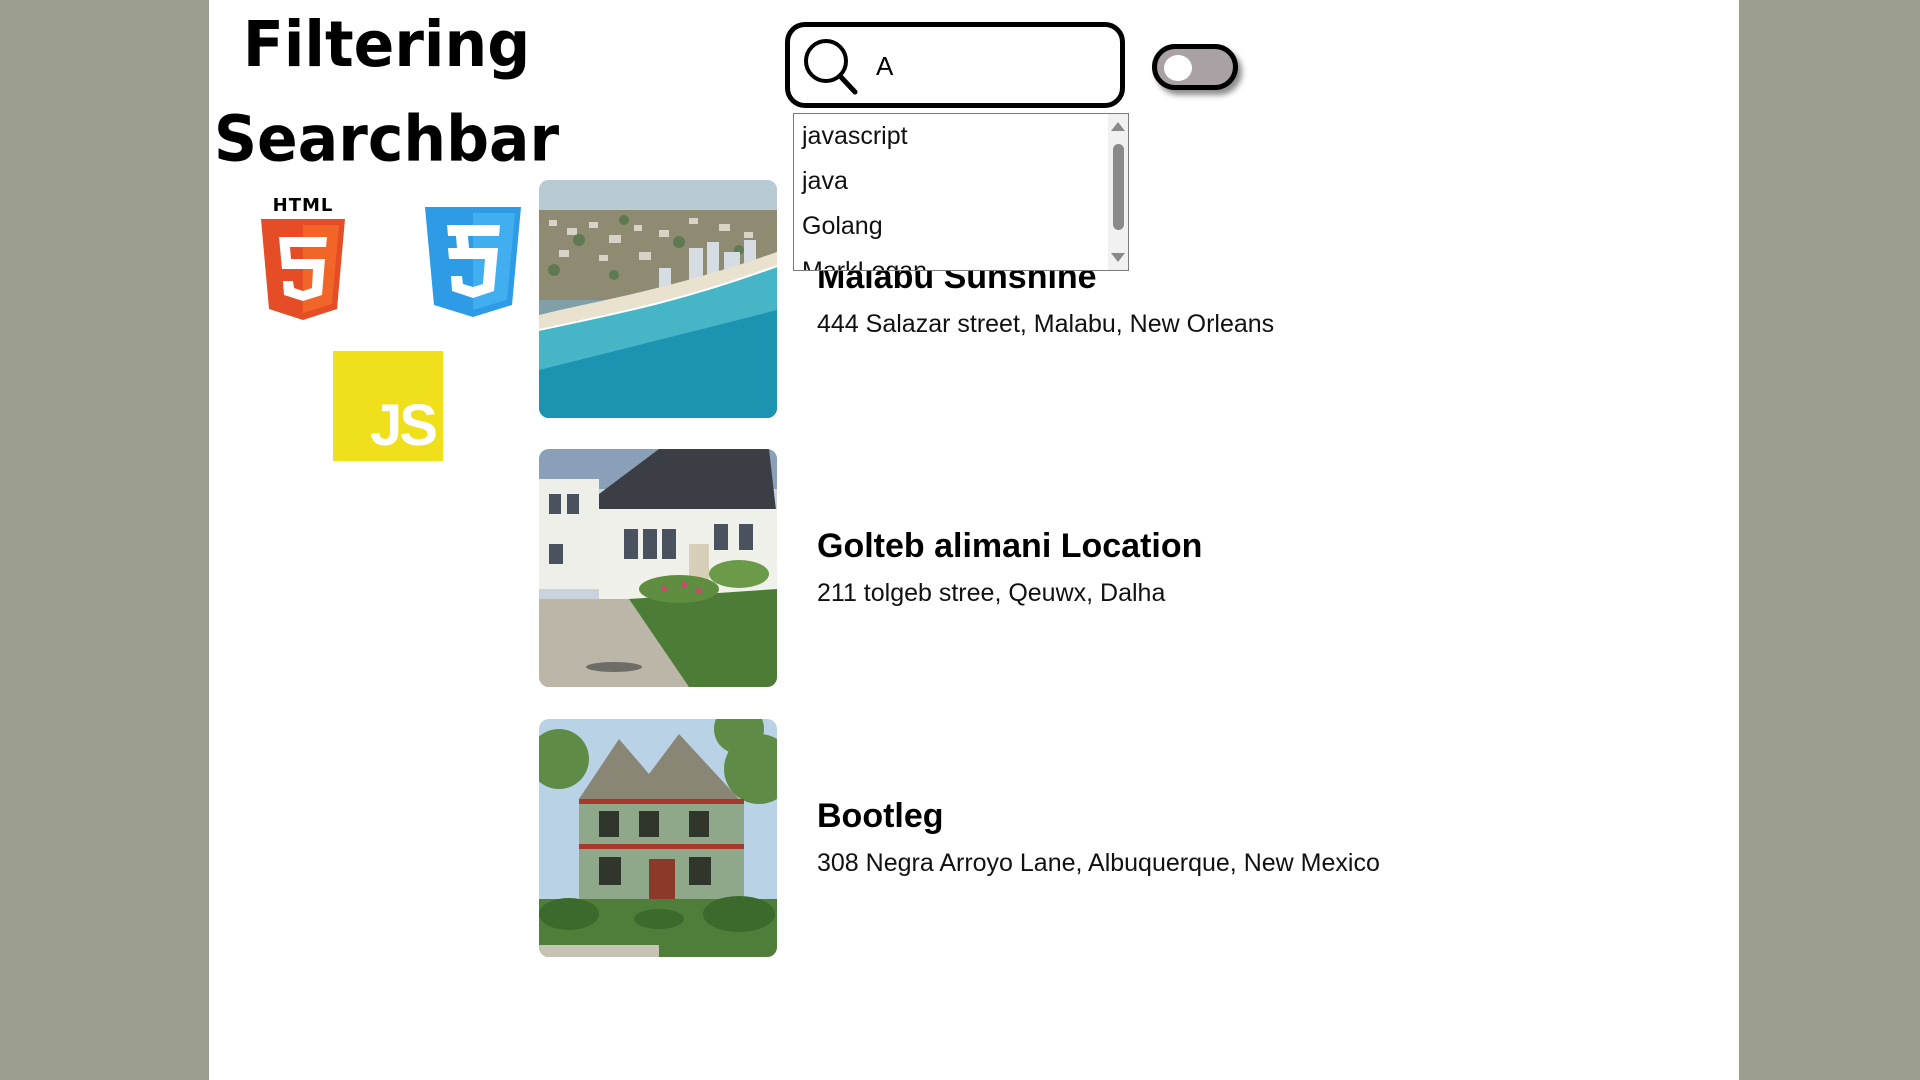  I want to click on listing-title: Bootleg, so click(880, 816).